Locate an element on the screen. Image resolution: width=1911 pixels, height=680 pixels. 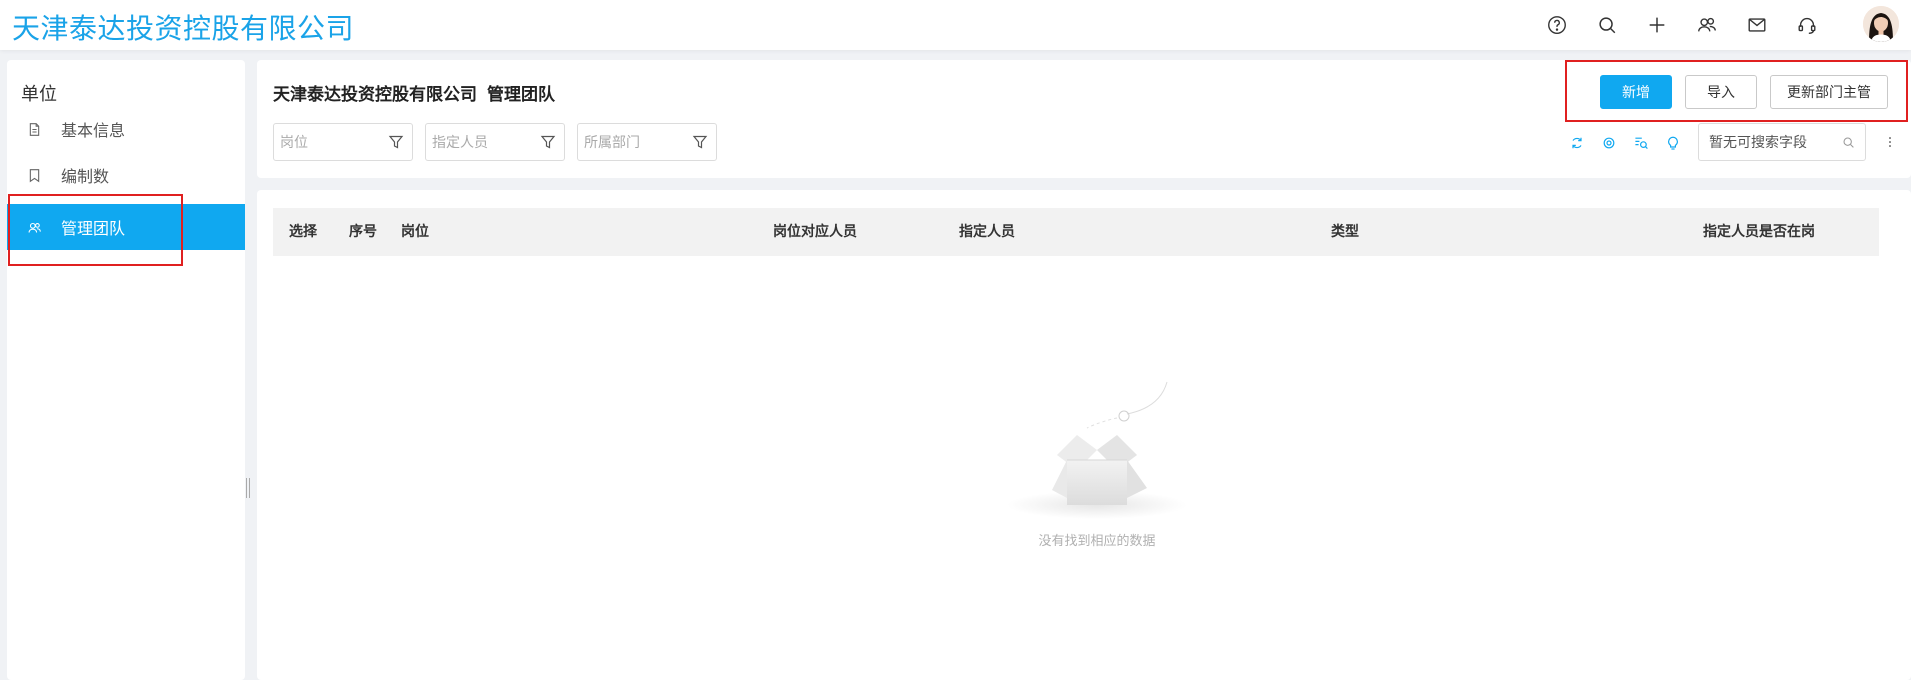
refresh-icon is located at coordinates (1577, 143).